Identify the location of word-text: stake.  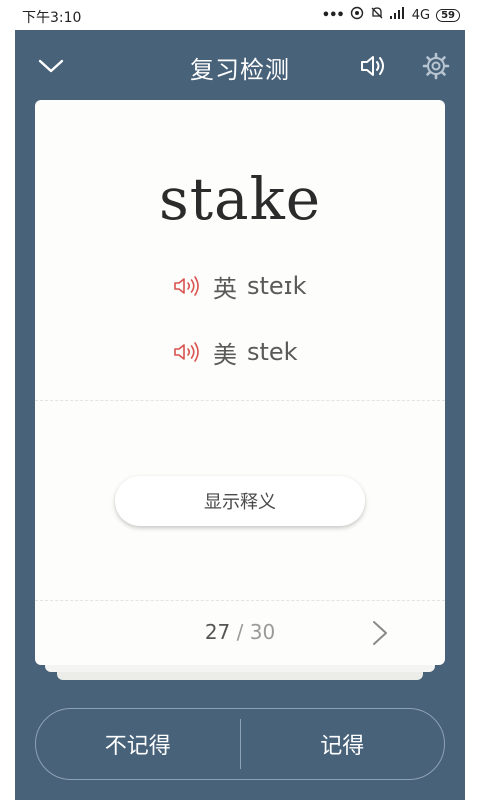
(240, 199).